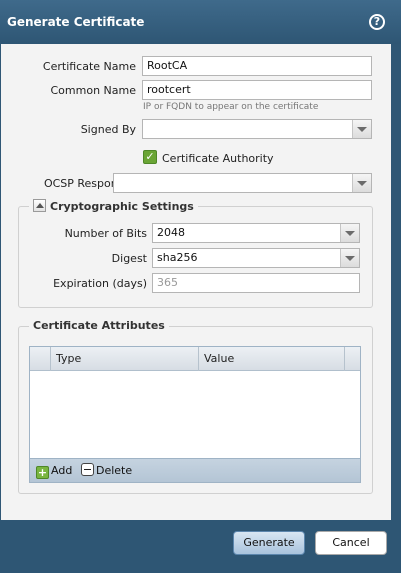 This screenshot has height=573, width=401. What do you see at coordinates (105, 233) in the screenshot?
I see `number-of-bits-label: Number of Bits` at bounding box center [105, 233].